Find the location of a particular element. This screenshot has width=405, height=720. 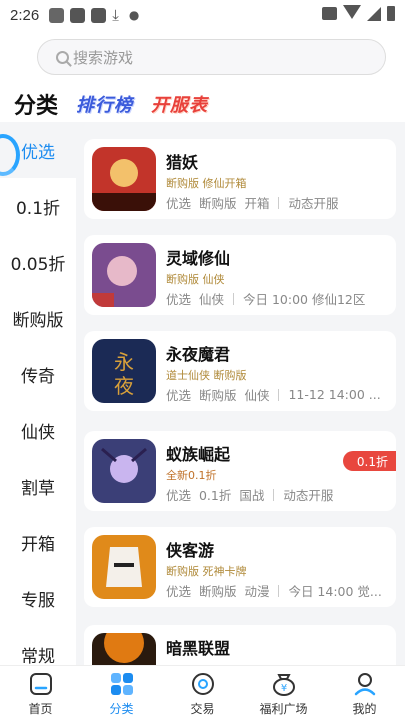

nav-label: 首页 is located at coordinates (40, 708).